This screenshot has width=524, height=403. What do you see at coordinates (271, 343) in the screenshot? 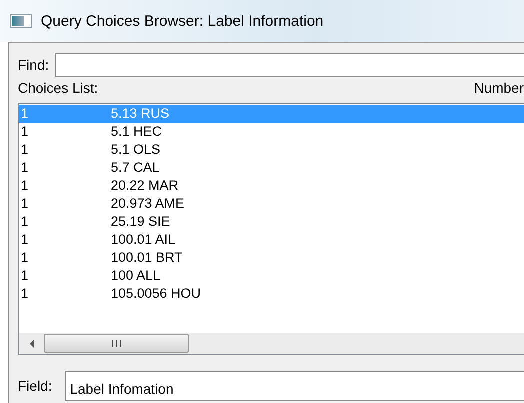
I see `horizontal-scrollbar` at bounding box center [271, 343].